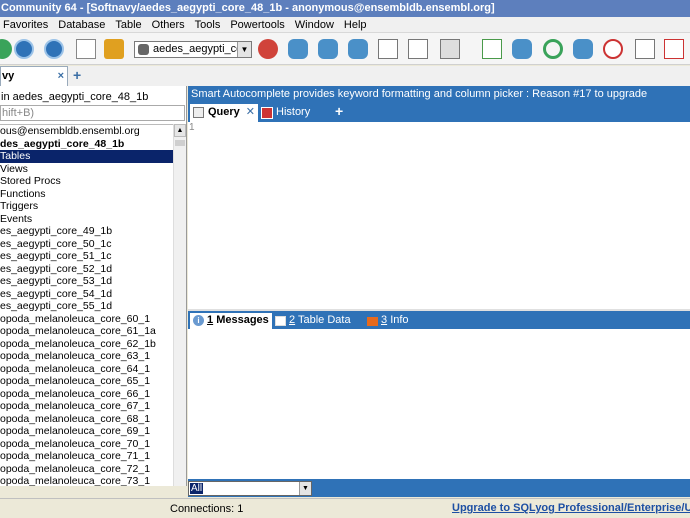 This screenshot has height=518, width=690. Describe the element at coordinates (179, 305) in the screenshot. I see `tree-scrollbar: ▲` at that location.